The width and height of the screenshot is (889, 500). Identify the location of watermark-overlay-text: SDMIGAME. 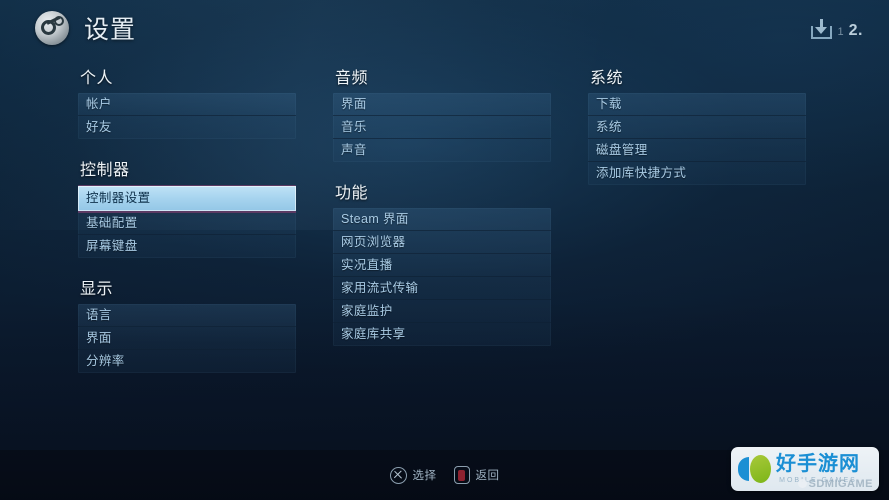
(835, 484).